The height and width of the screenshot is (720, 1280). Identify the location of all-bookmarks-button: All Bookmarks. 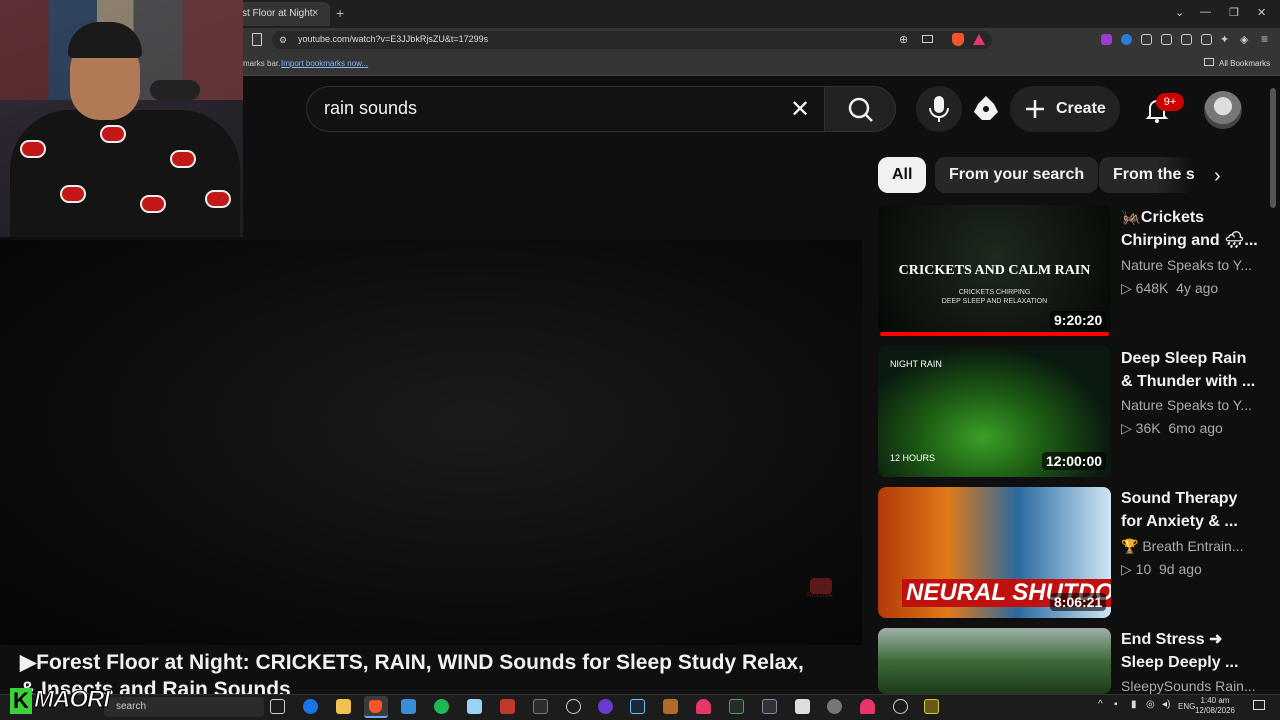
(1244, 63).